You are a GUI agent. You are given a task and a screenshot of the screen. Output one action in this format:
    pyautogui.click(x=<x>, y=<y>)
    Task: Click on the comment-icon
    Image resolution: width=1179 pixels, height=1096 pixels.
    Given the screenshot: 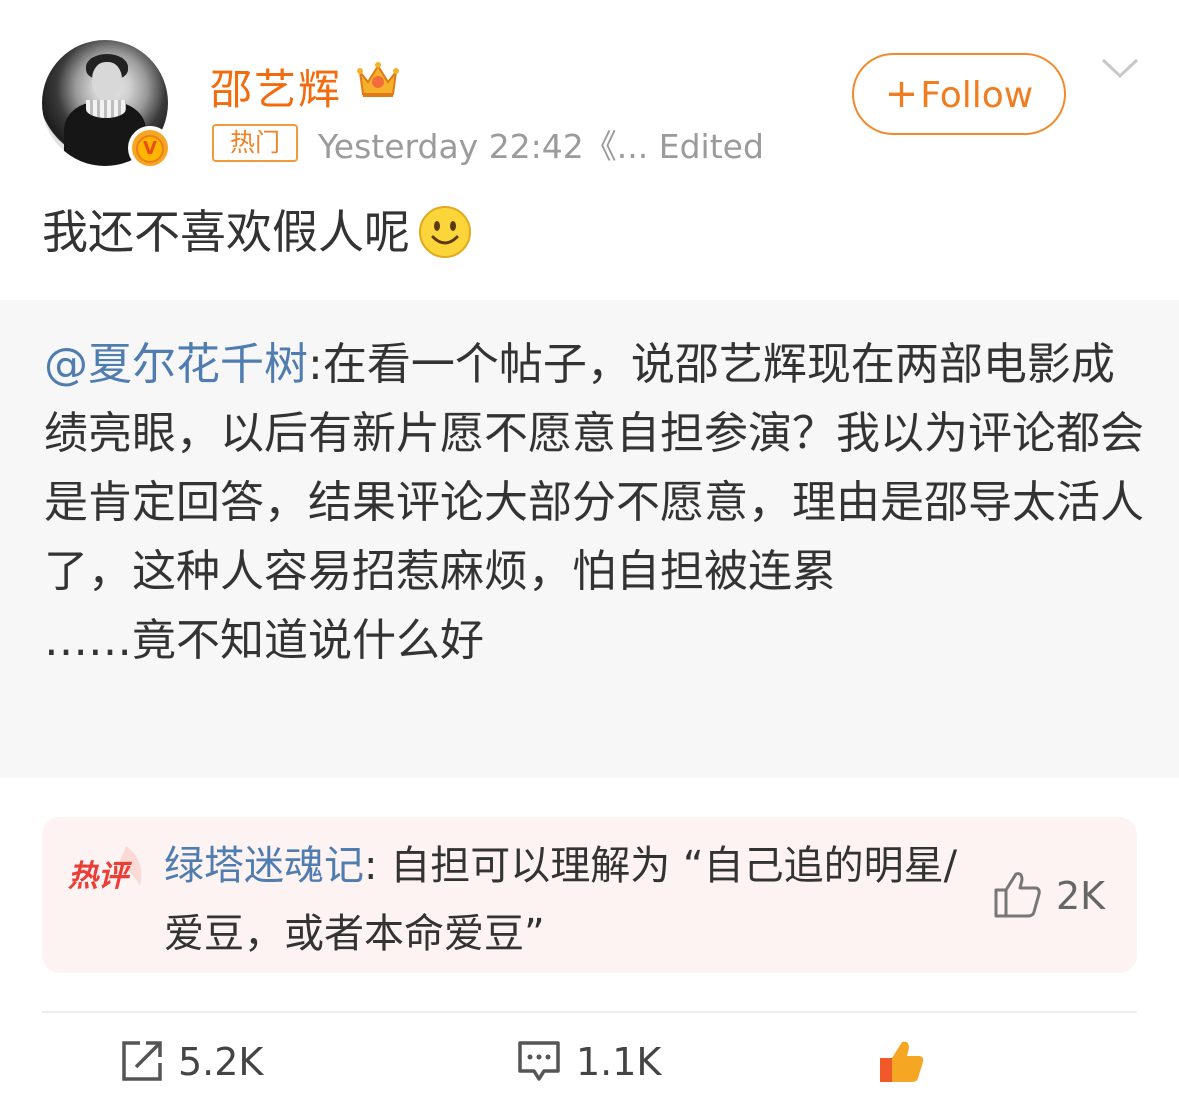 What is the action you would take?
    pyautogui.click(x=539, y=1060)
    